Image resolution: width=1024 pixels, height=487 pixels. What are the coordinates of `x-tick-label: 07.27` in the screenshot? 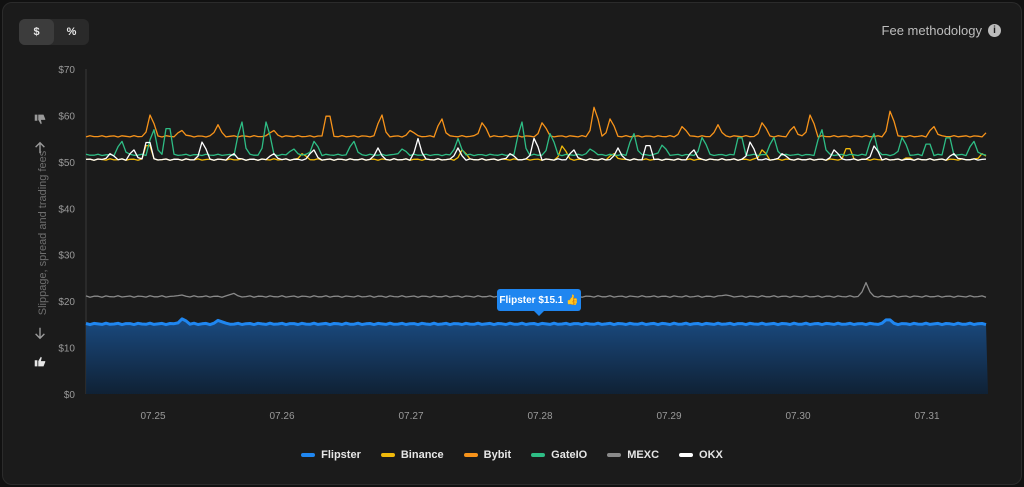 It's located at (410, 416).